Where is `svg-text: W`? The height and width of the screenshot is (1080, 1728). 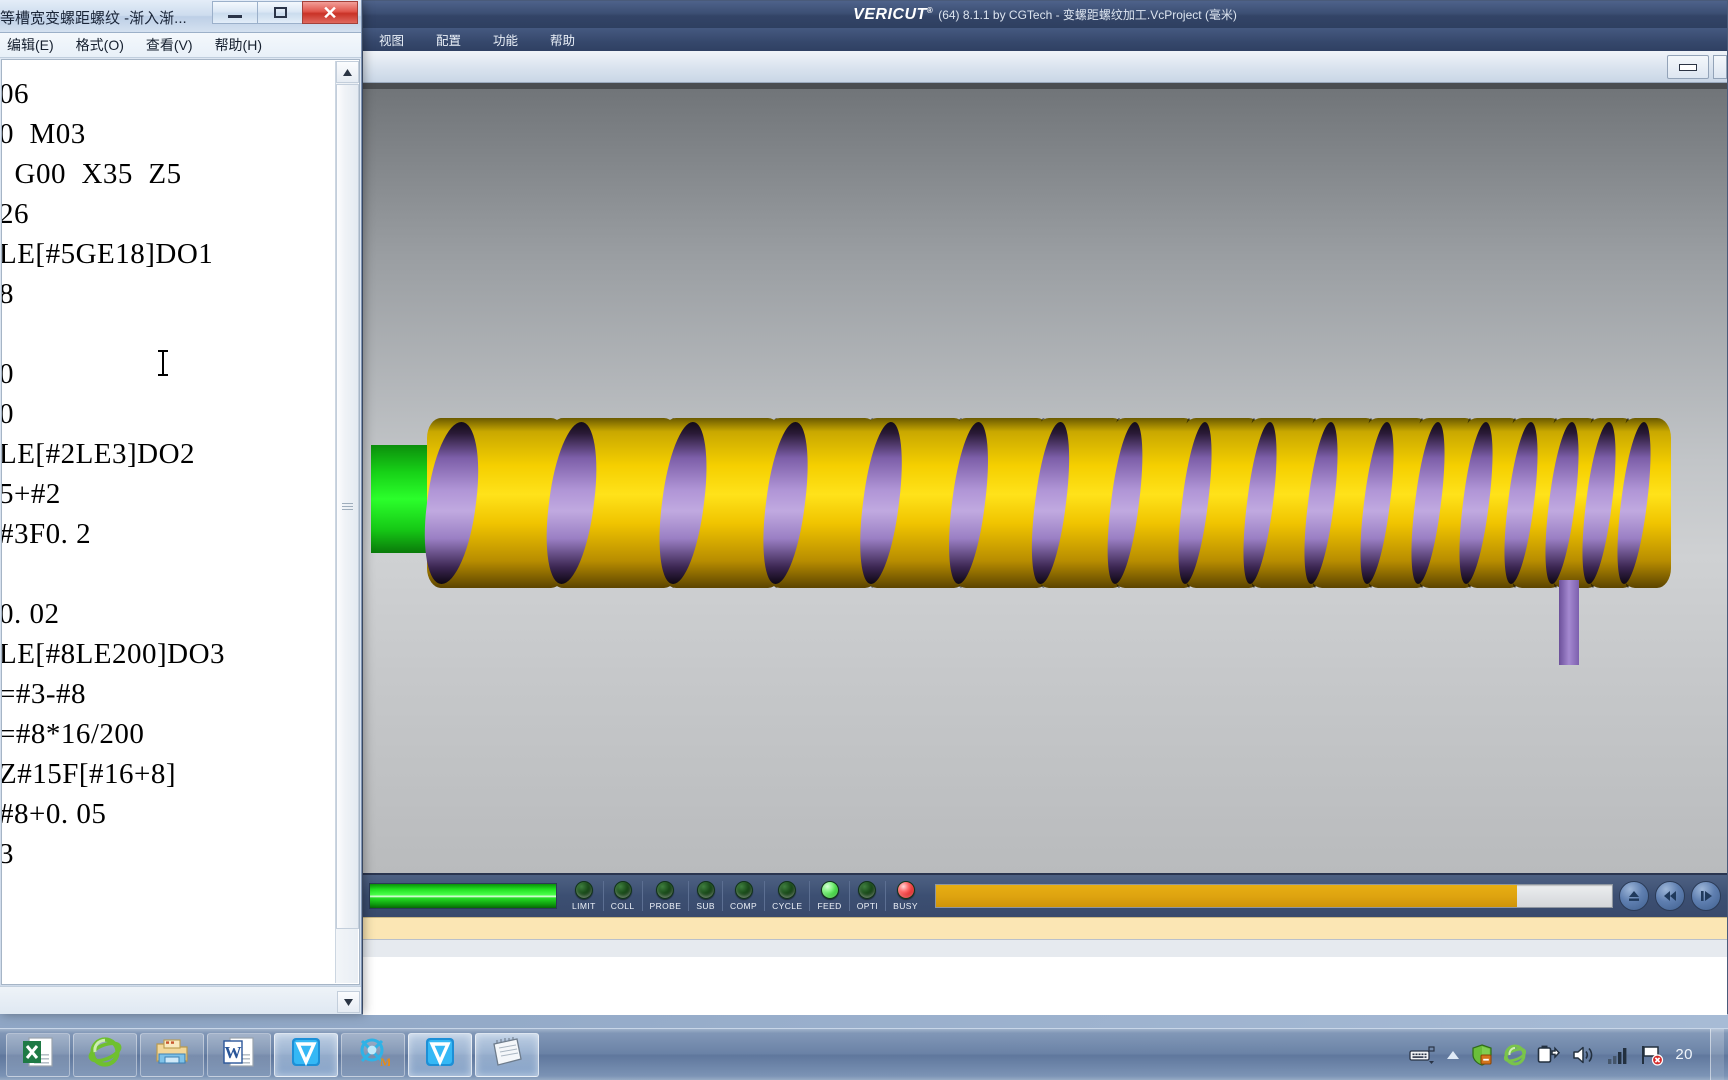
svg-text: W is located at coordinates (233, 1052).